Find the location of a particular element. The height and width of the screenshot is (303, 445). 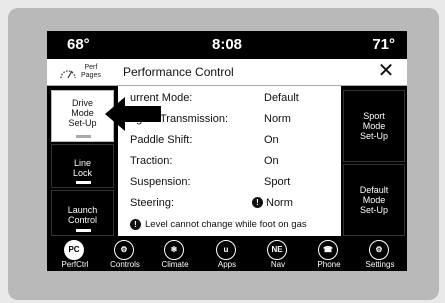

clock: 8:08 is located at coordinates (227, 44).